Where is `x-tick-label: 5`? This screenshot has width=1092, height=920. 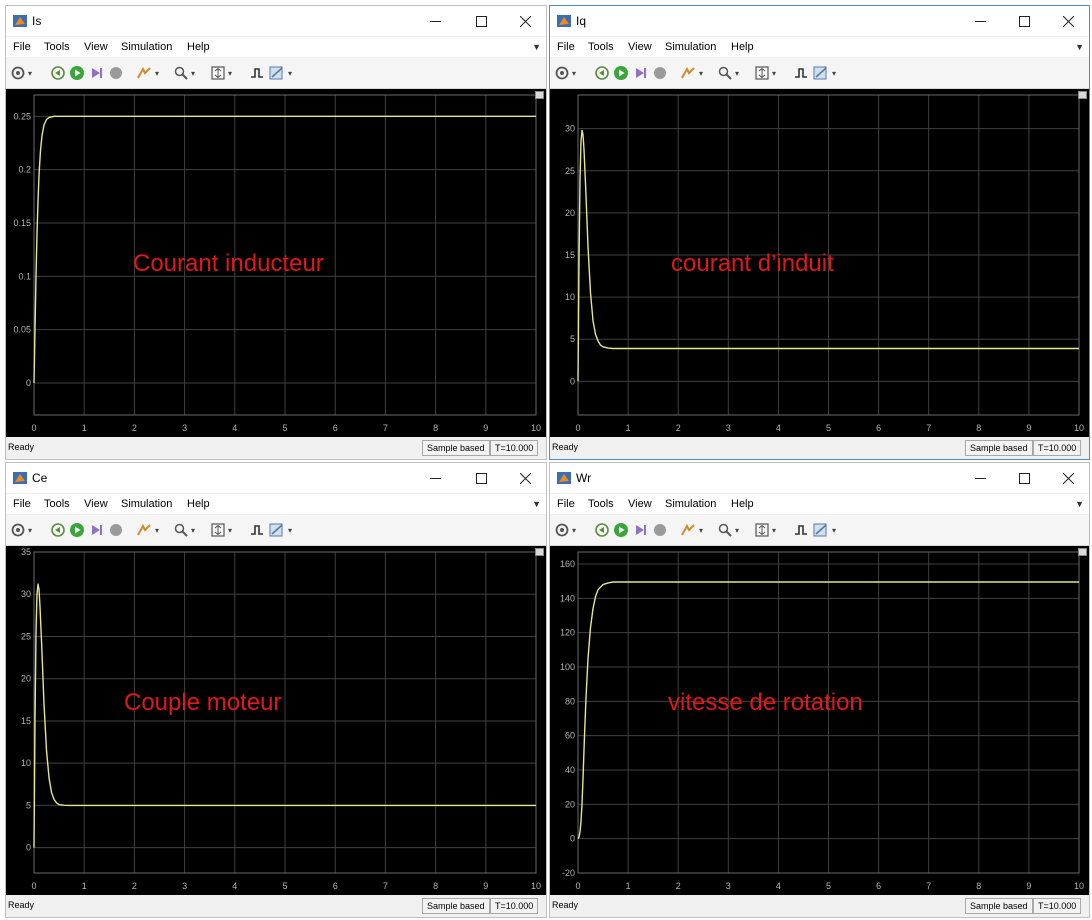
x-tick-label: 5 is located at coordinates (284, 428).